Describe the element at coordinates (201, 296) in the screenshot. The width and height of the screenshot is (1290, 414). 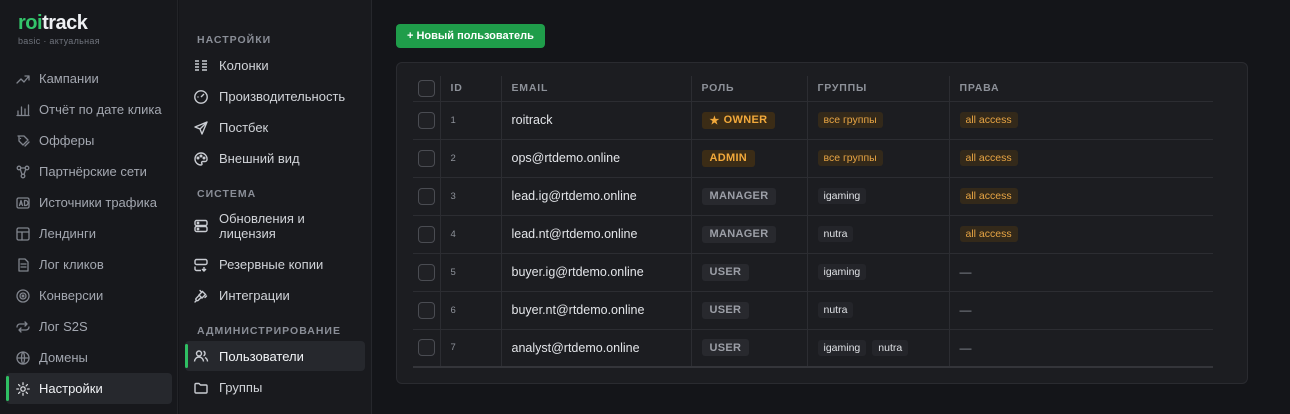
I see `plug-icon` at that location.